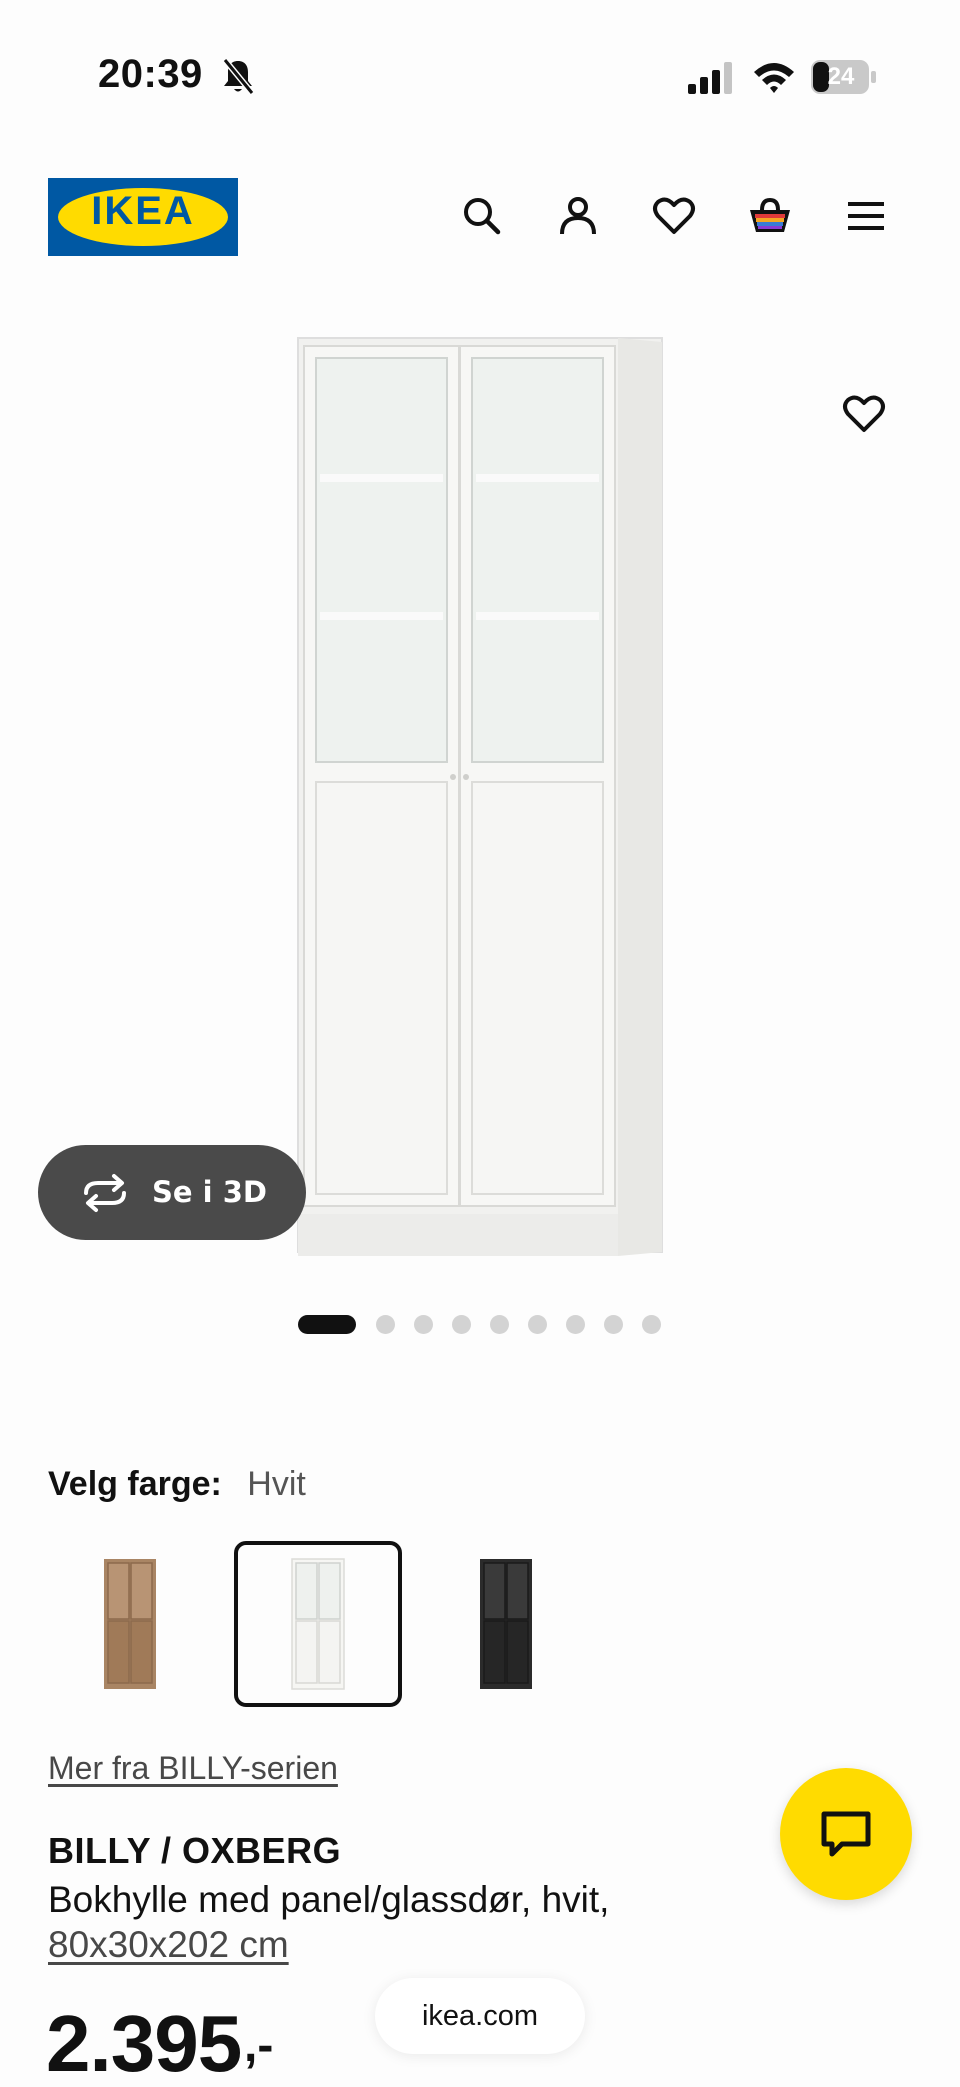  I want to click on price-suffix: ,-, so click(259, 2045).